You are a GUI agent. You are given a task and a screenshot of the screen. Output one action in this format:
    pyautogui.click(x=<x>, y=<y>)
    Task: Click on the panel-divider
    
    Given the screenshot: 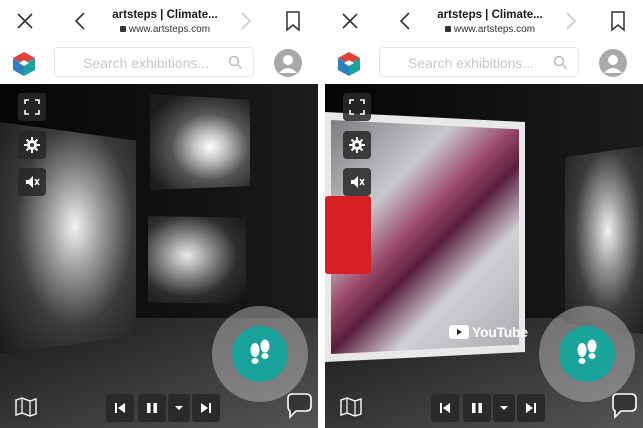 What is the action you would take?
    pyautogui.click(x=321, y=214)
    